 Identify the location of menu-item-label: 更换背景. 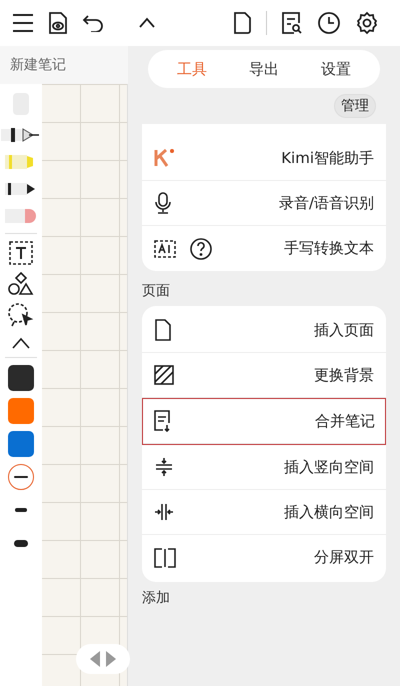
(344, 375).